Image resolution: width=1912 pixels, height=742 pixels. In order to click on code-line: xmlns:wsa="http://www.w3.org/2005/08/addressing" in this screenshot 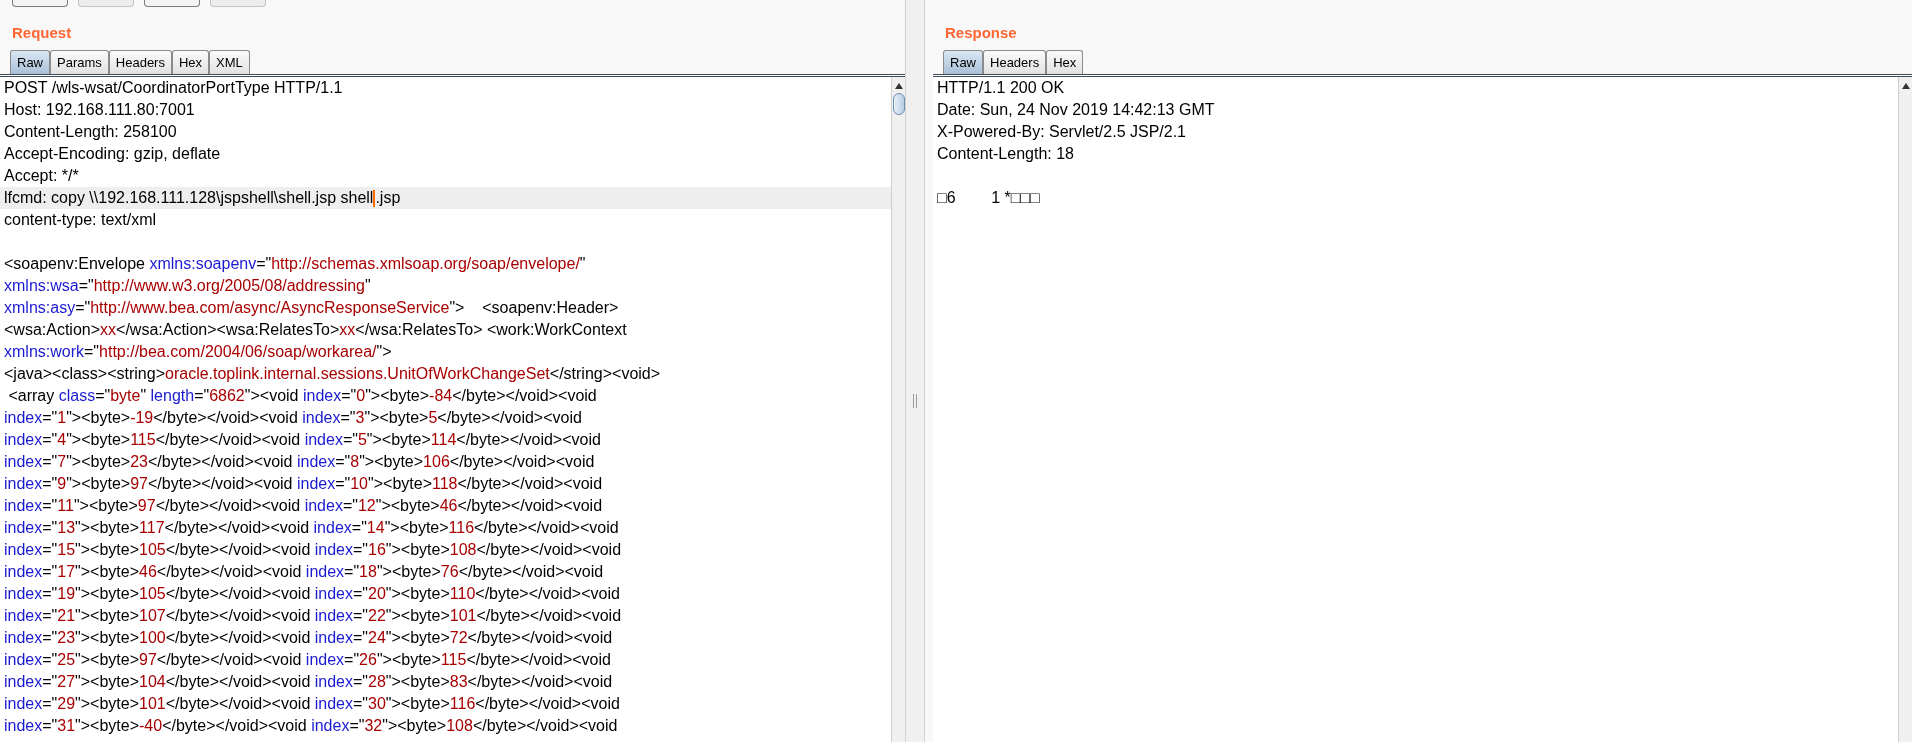, I will do `click(187, 286)`.